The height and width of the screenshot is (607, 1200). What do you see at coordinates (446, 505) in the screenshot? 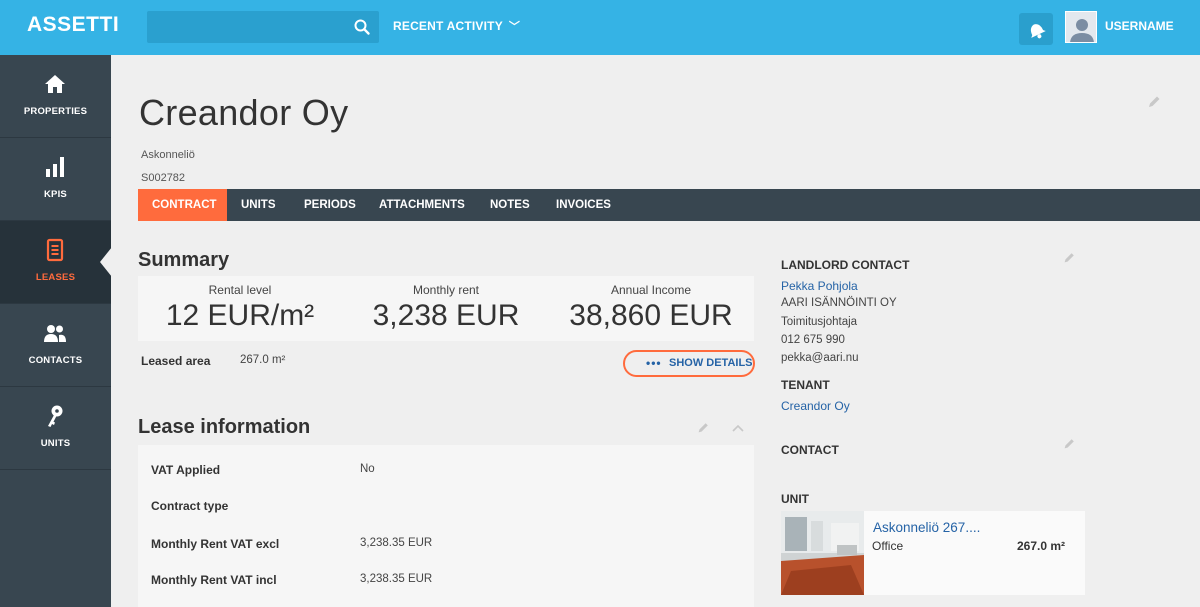
I see `table-row: Contract type` at bounding box center [446, 505].